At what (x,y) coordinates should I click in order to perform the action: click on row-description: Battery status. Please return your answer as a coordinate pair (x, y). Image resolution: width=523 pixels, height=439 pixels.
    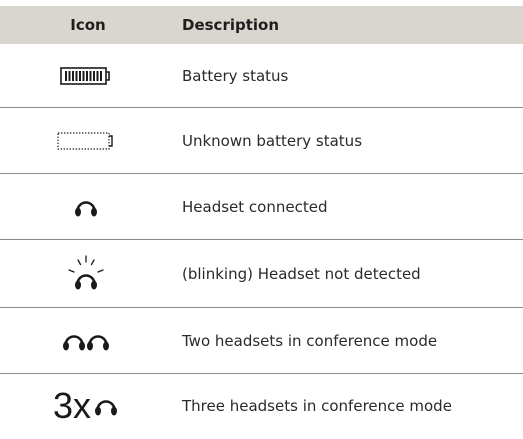
    Looking at the image, I should click on (235, 75).